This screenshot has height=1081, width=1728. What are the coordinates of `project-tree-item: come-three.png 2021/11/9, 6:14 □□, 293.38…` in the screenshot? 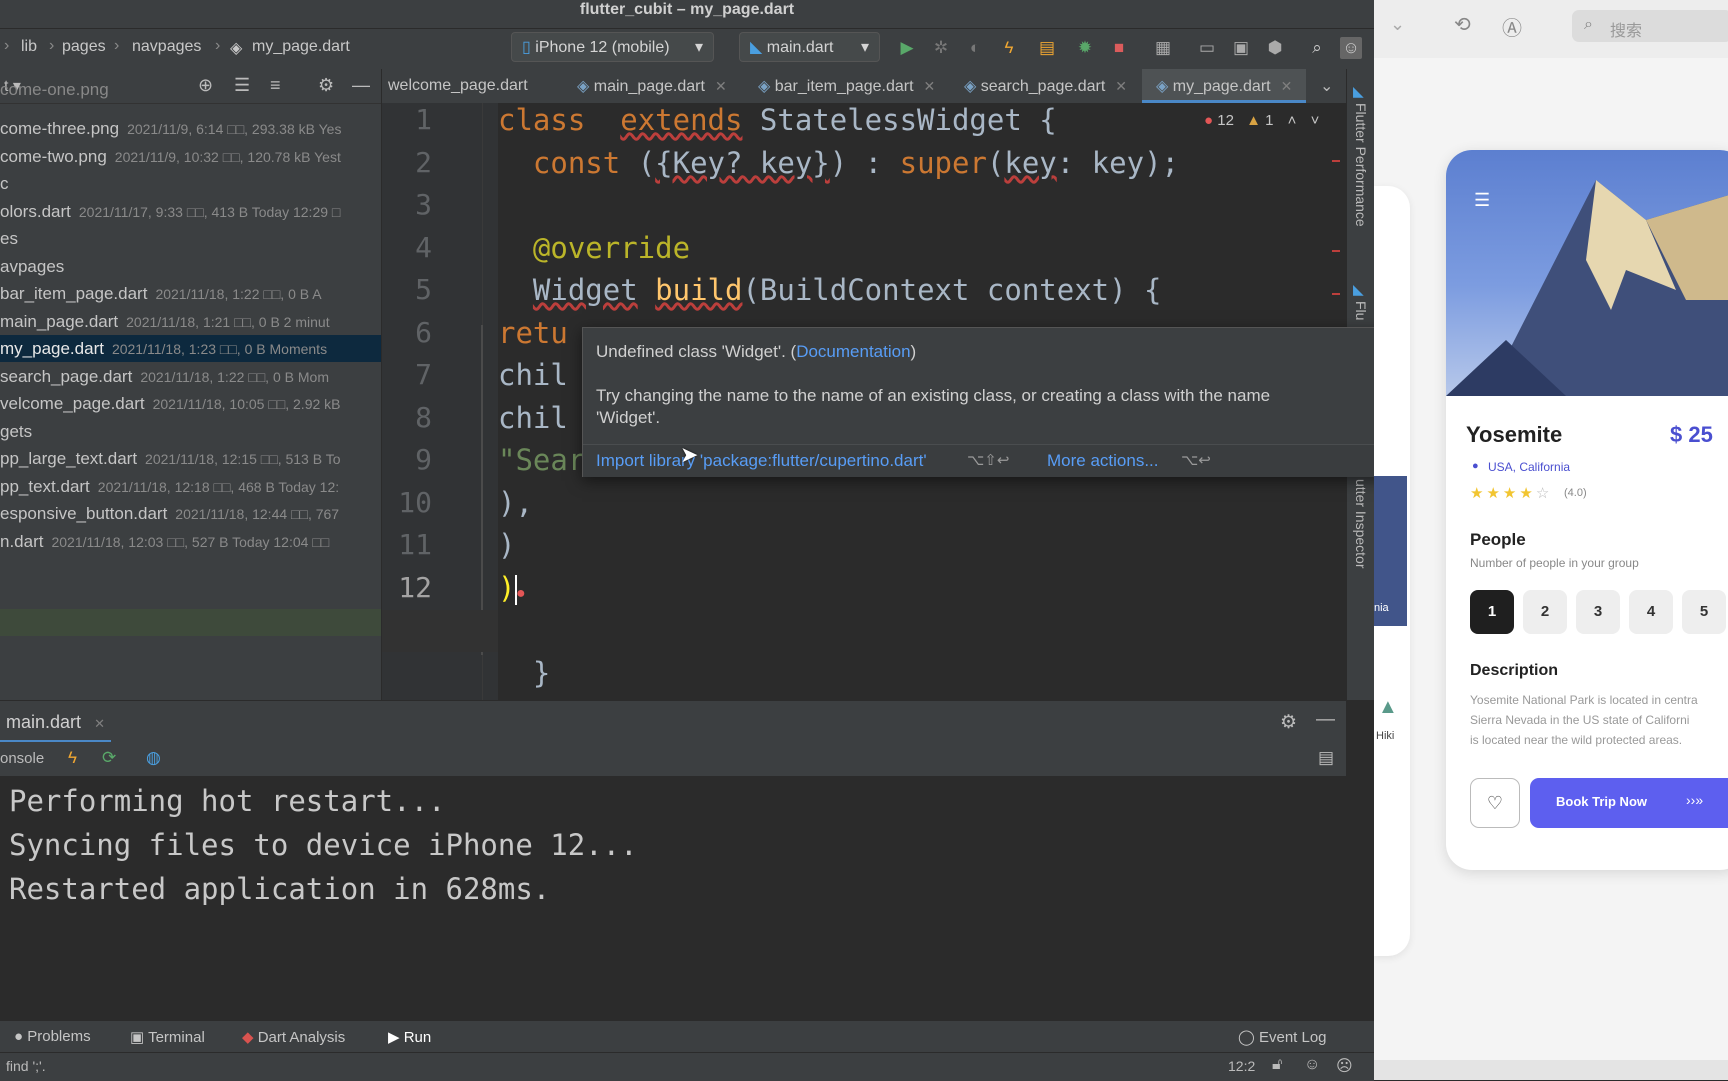 It's located at (190, 128).